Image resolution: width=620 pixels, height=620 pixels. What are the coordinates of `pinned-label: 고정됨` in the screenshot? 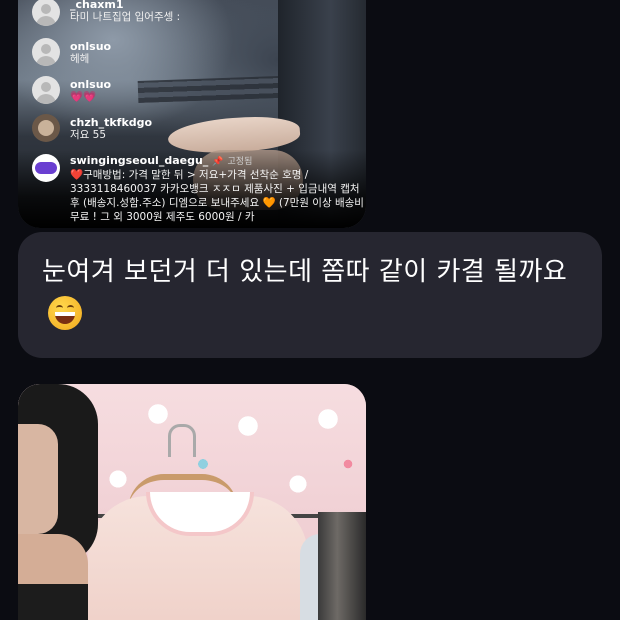 It's located at (240, 162).